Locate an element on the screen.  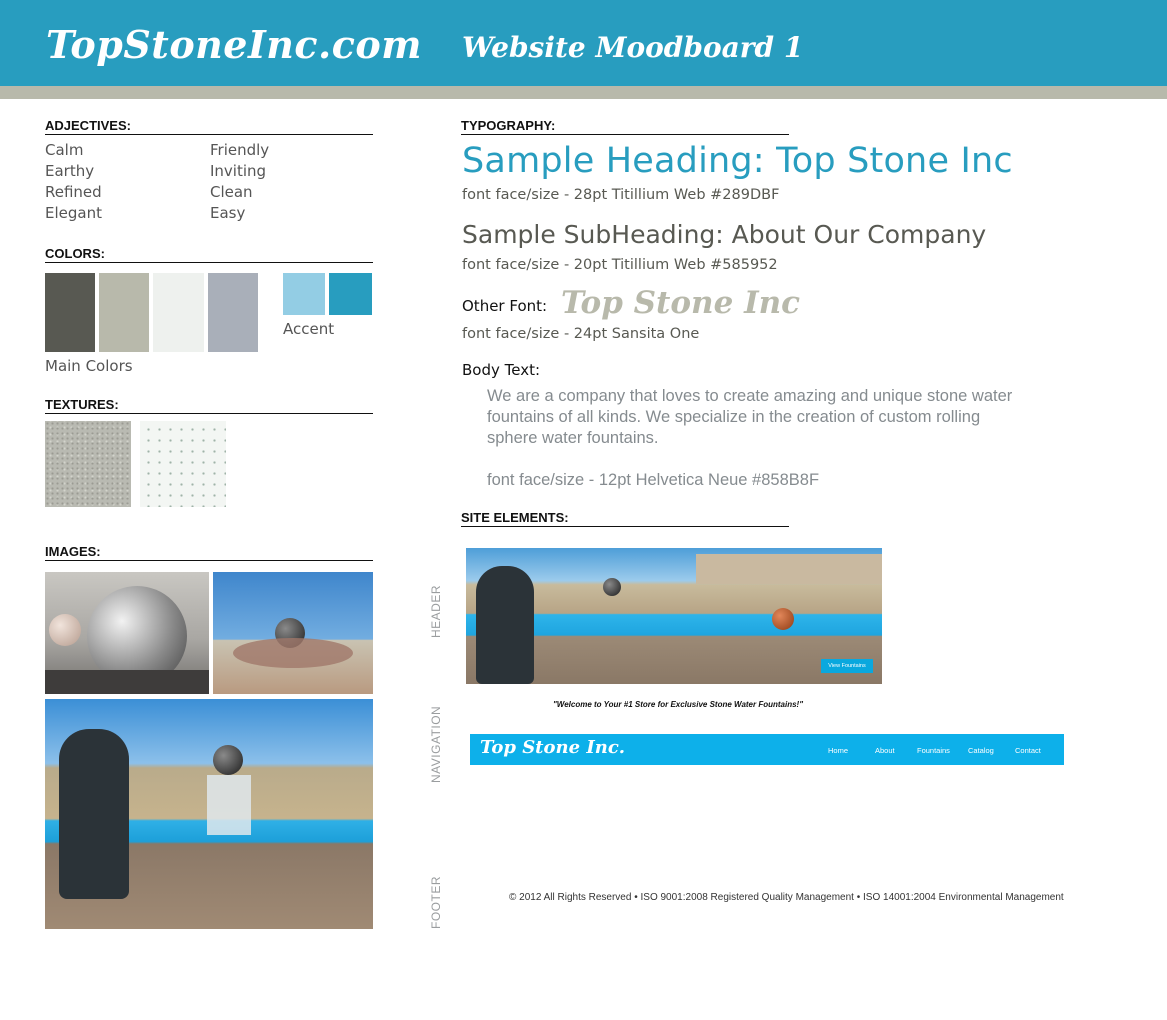
images-heading: IMAGES: is located at coordinates (209, 552).